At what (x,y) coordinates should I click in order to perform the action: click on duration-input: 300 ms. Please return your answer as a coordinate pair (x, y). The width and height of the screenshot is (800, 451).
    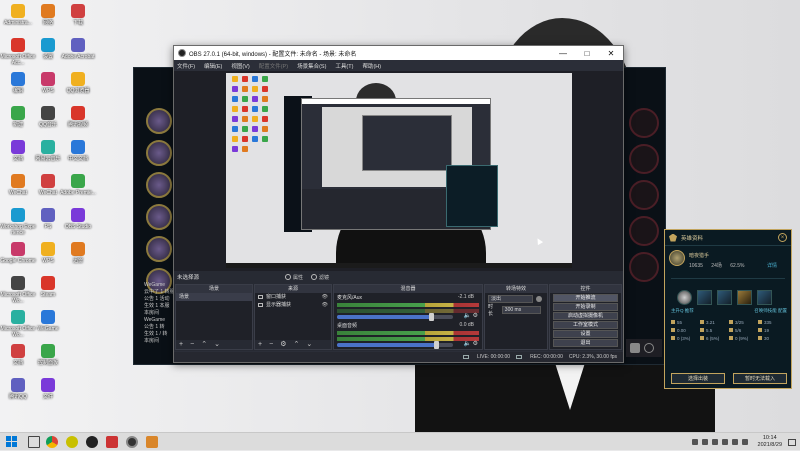
    Looking at the image, I should click on (521, 309).